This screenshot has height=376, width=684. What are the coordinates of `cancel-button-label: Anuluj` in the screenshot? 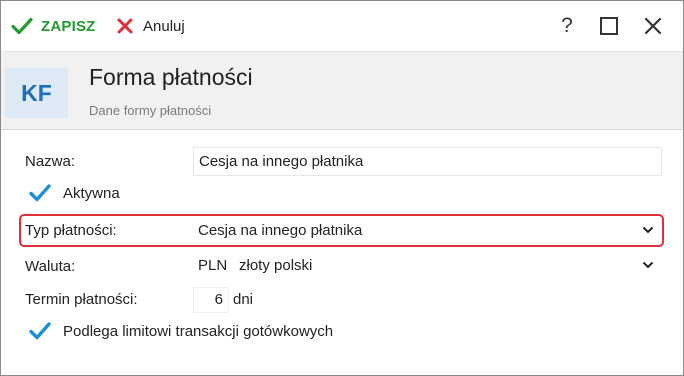 It's located at (164, 26).